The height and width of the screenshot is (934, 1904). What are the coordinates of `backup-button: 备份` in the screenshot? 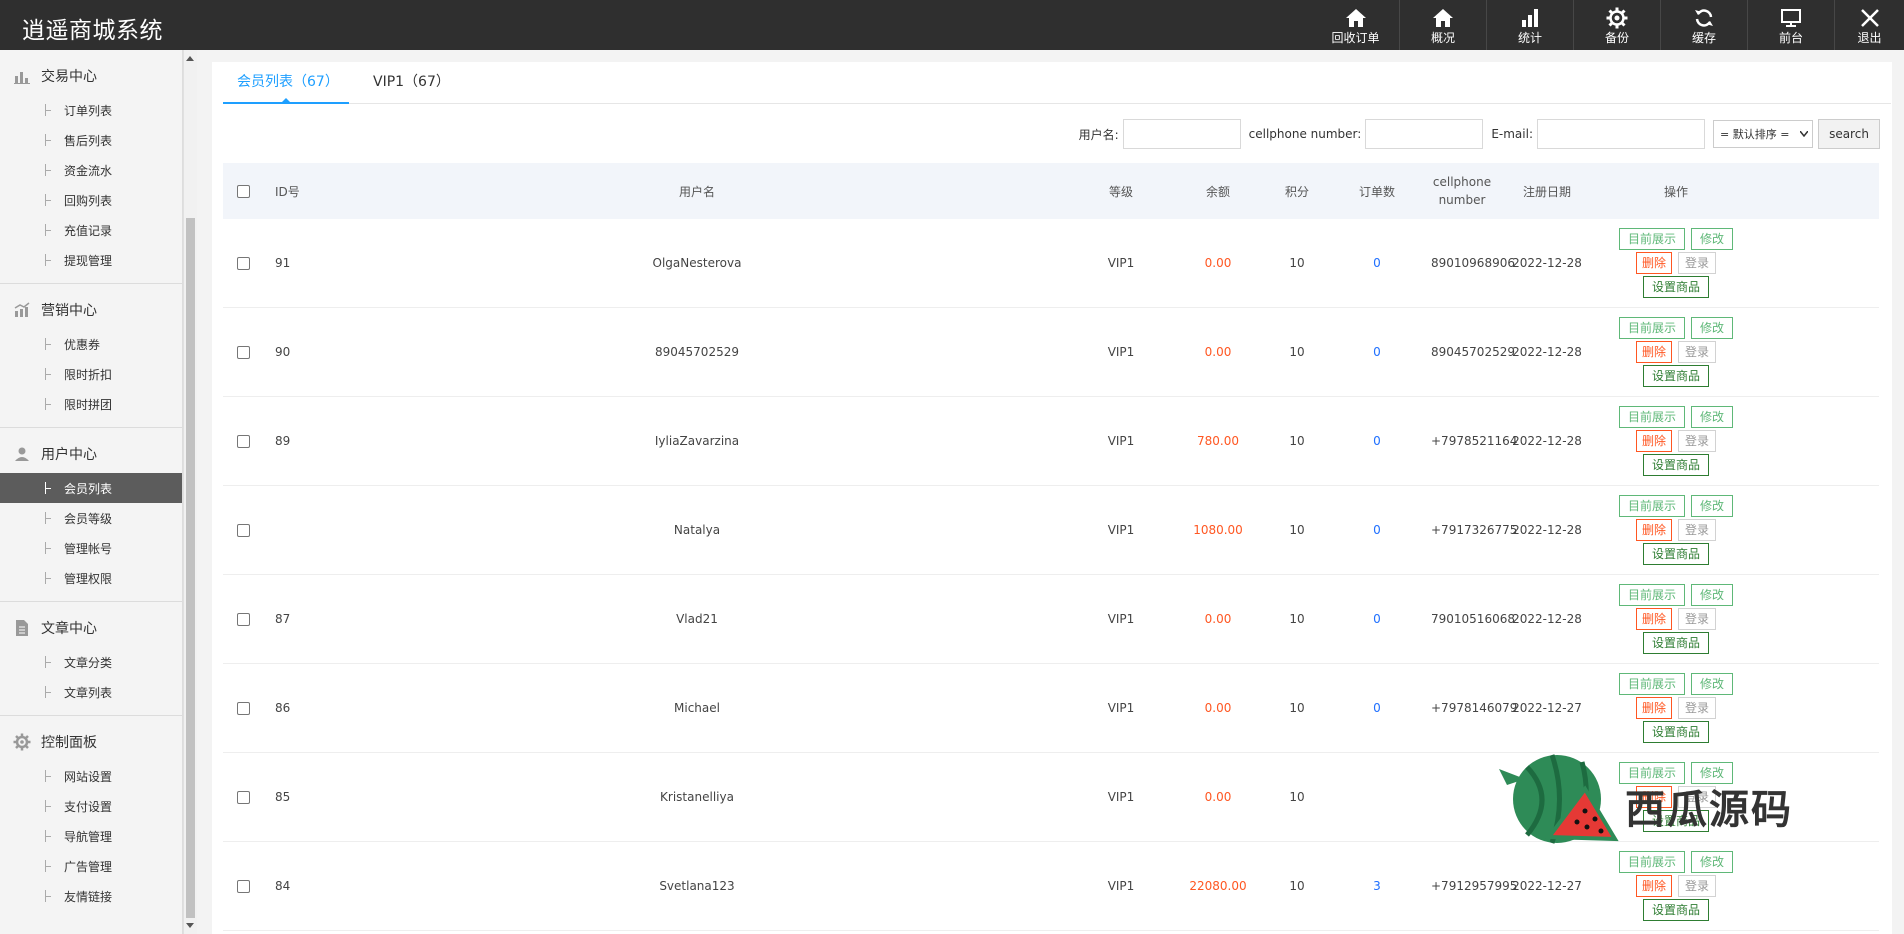 It's located at (1616, 25).